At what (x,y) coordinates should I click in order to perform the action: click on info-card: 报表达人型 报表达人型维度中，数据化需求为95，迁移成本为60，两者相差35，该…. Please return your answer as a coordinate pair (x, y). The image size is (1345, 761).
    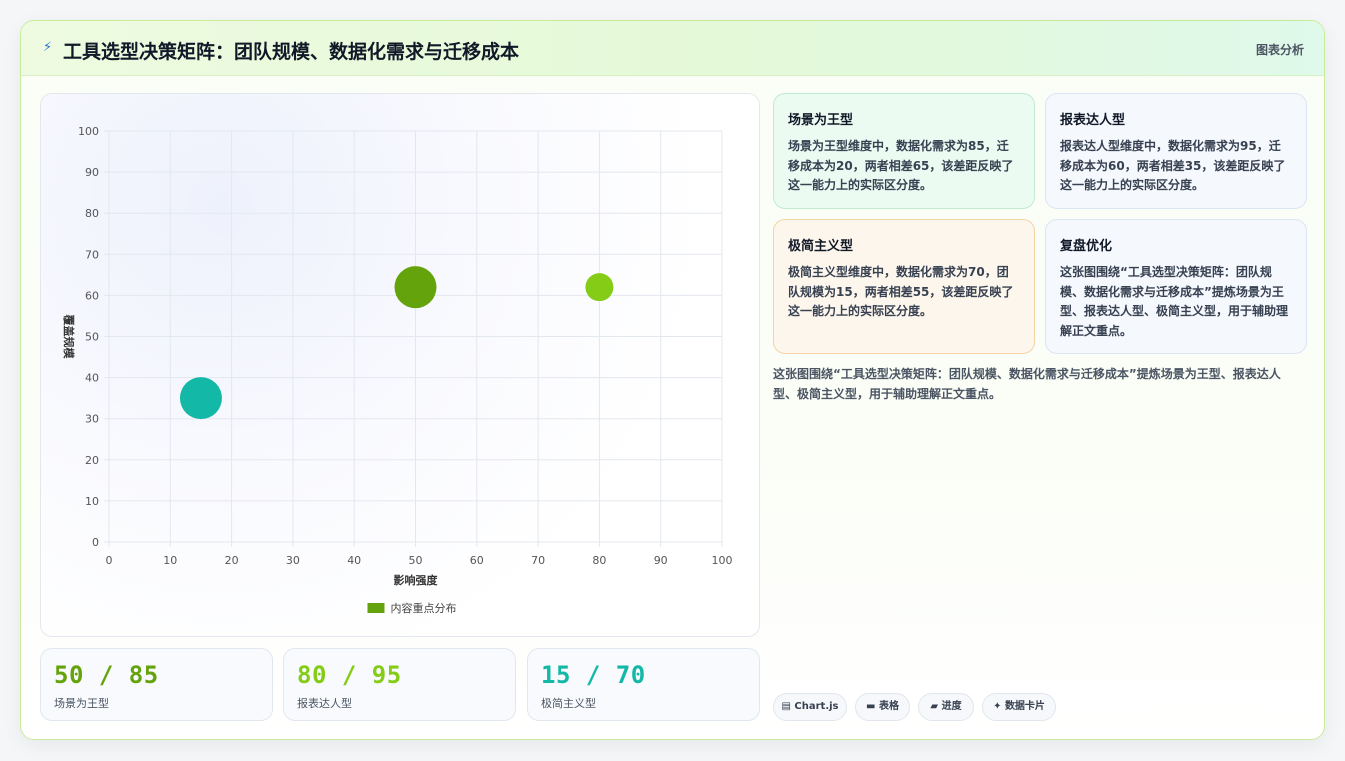
    Looking at the image, I should click on (1176, 151).